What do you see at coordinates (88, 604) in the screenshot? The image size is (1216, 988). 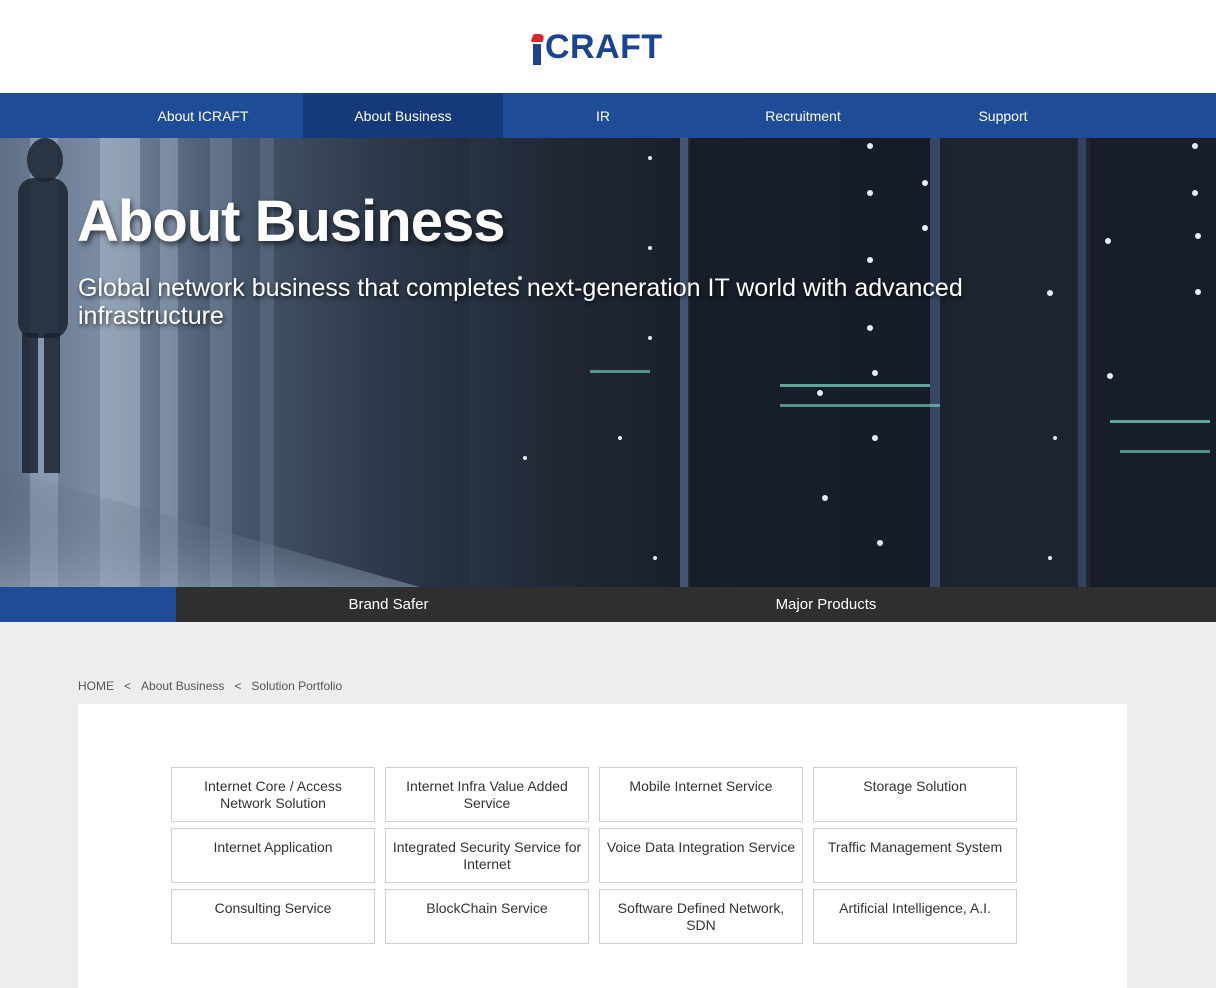 I see `subtab-accent-bar` at bounding box center [88, 604].